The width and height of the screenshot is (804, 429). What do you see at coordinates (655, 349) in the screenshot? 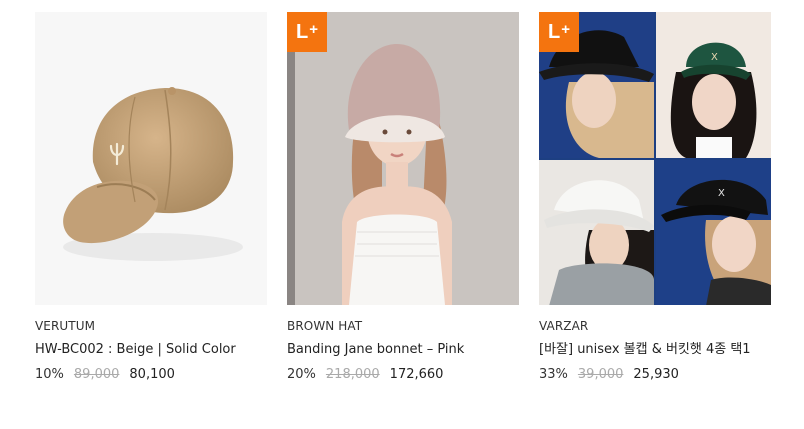
I see `product-name: [바잘] unisex 볼캡 & 버킷햇 4종 택1` at bounding box center [655, 349].